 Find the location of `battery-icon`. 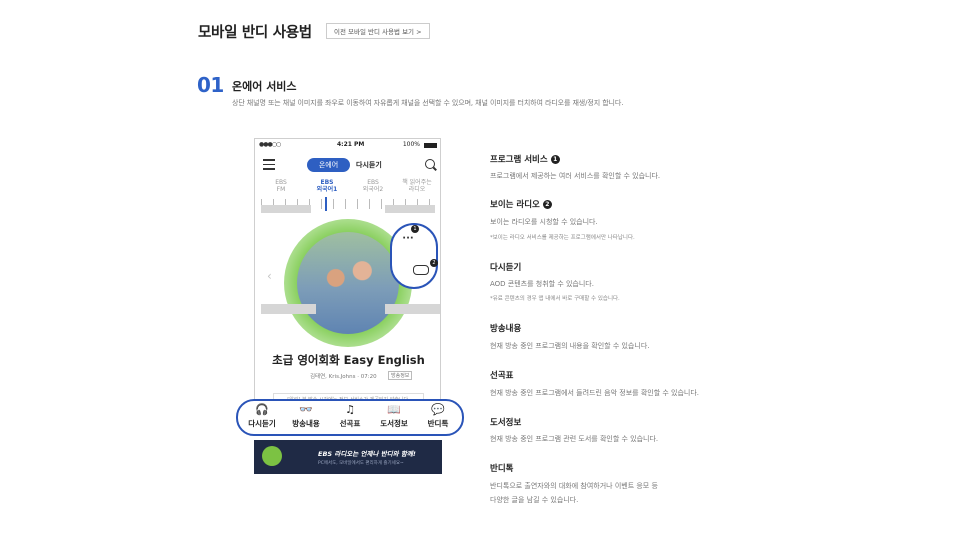

battery-icon is located at coordinates (430, 145).